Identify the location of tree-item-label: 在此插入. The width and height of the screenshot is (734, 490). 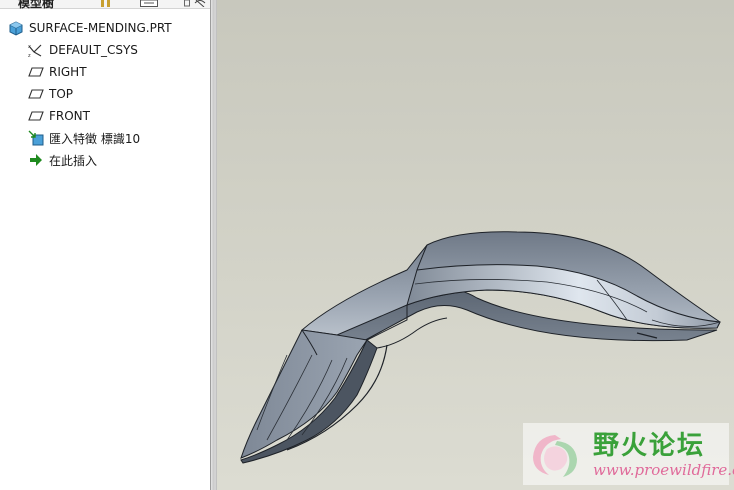
(73, 160).